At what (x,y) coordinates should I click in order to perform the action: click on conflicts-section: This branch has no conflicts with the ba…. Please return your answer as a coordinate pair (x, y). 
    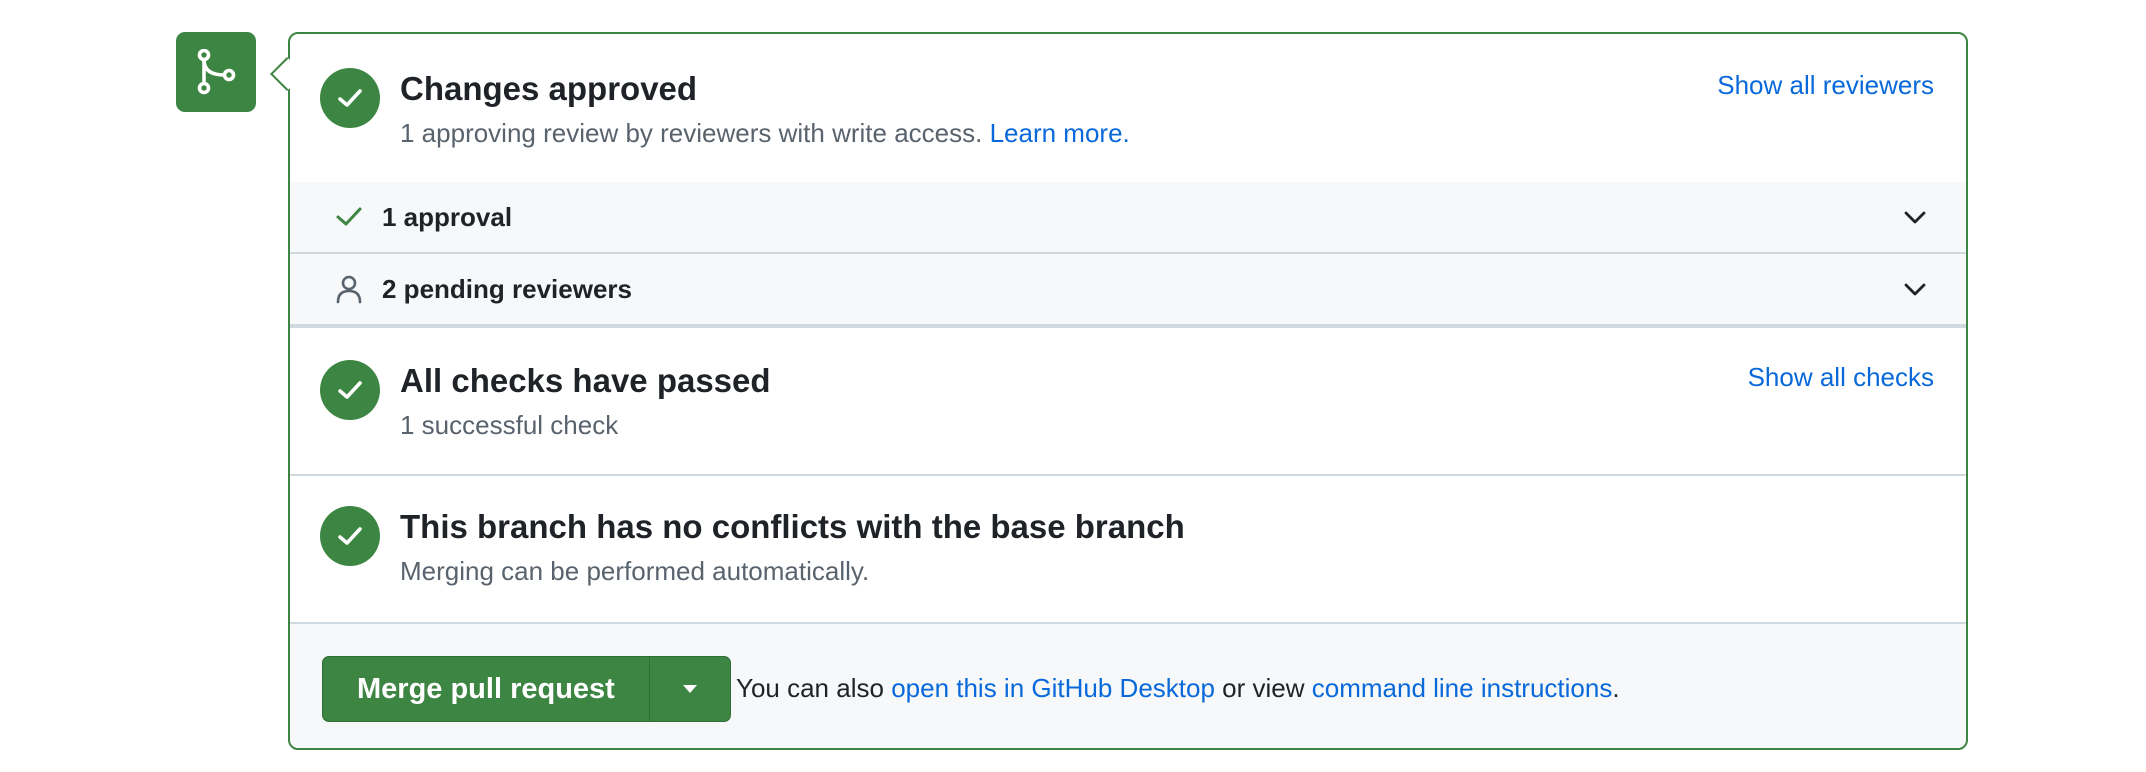
    Looking at the image, I should click on (1128, 549).